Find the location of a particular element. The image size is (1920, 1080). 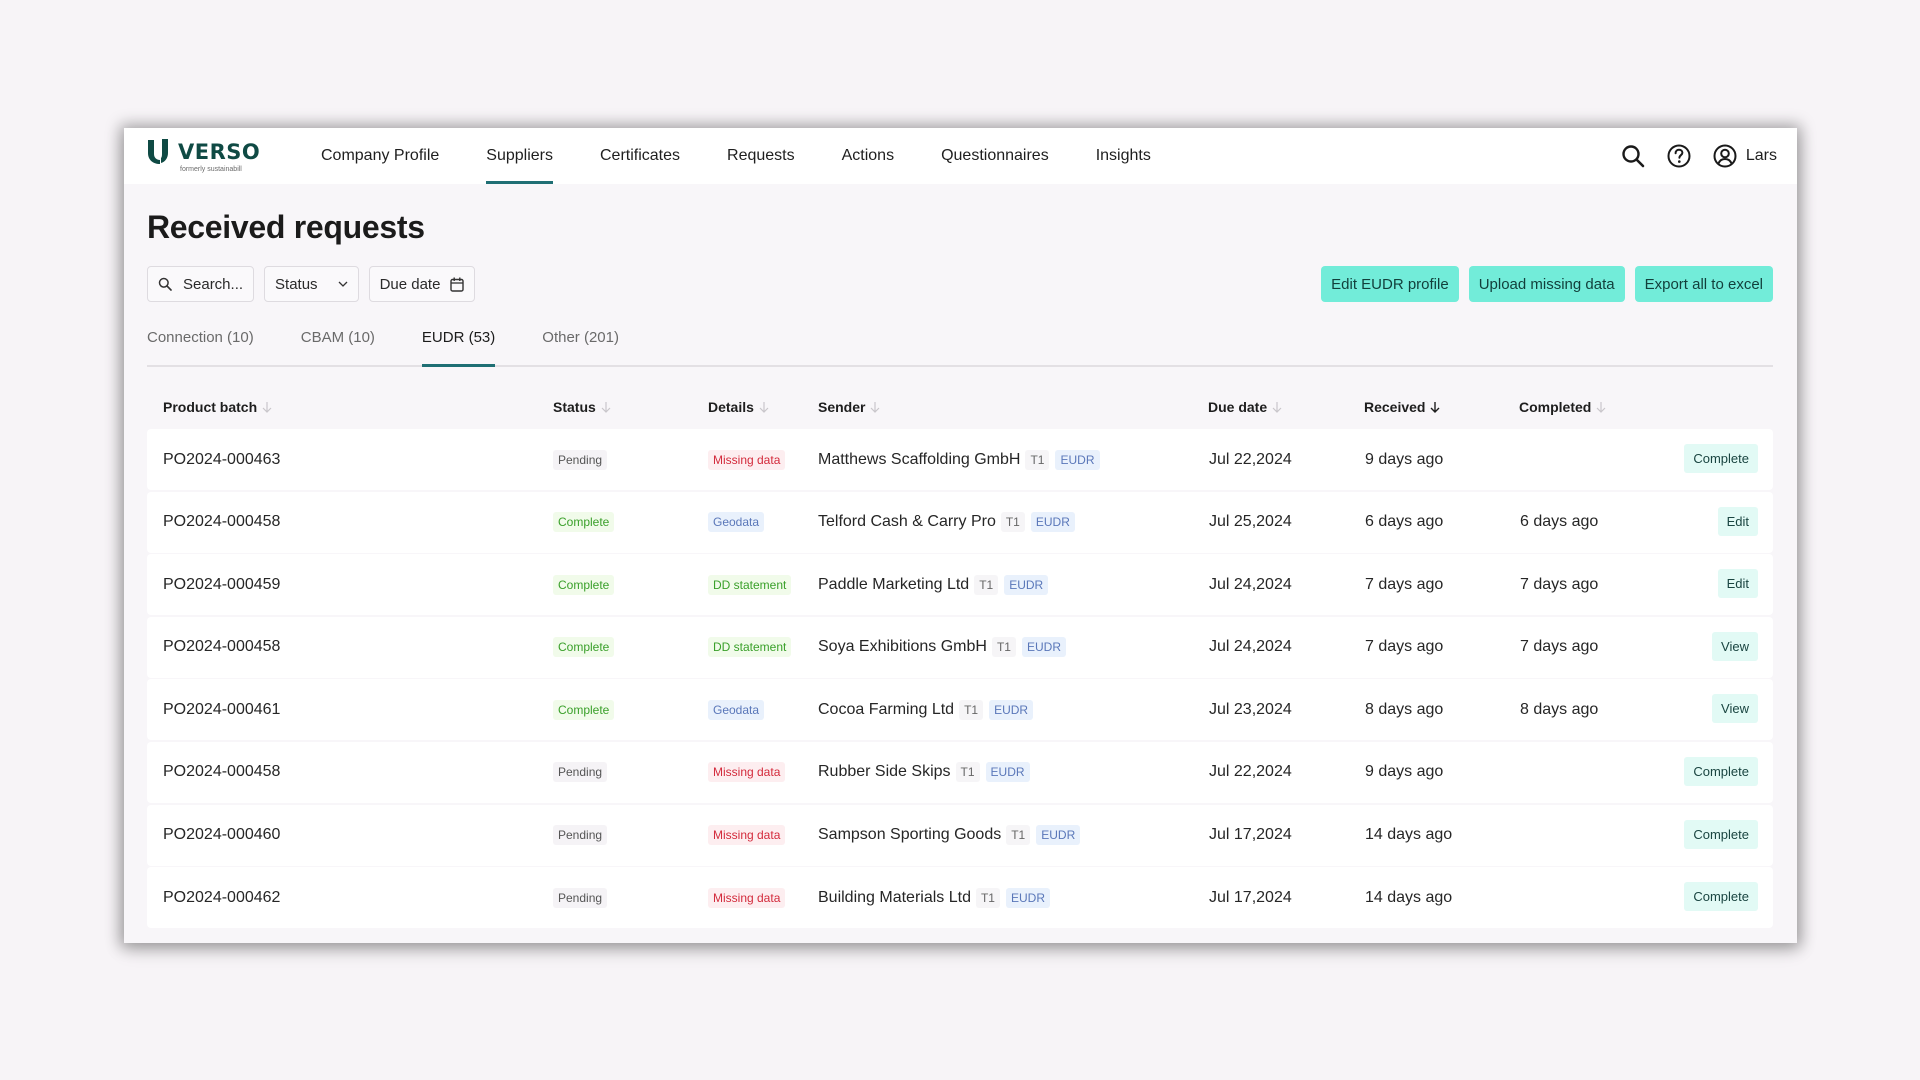

sender-name: Building Materials Ltd is located at coordinates (894, 898).